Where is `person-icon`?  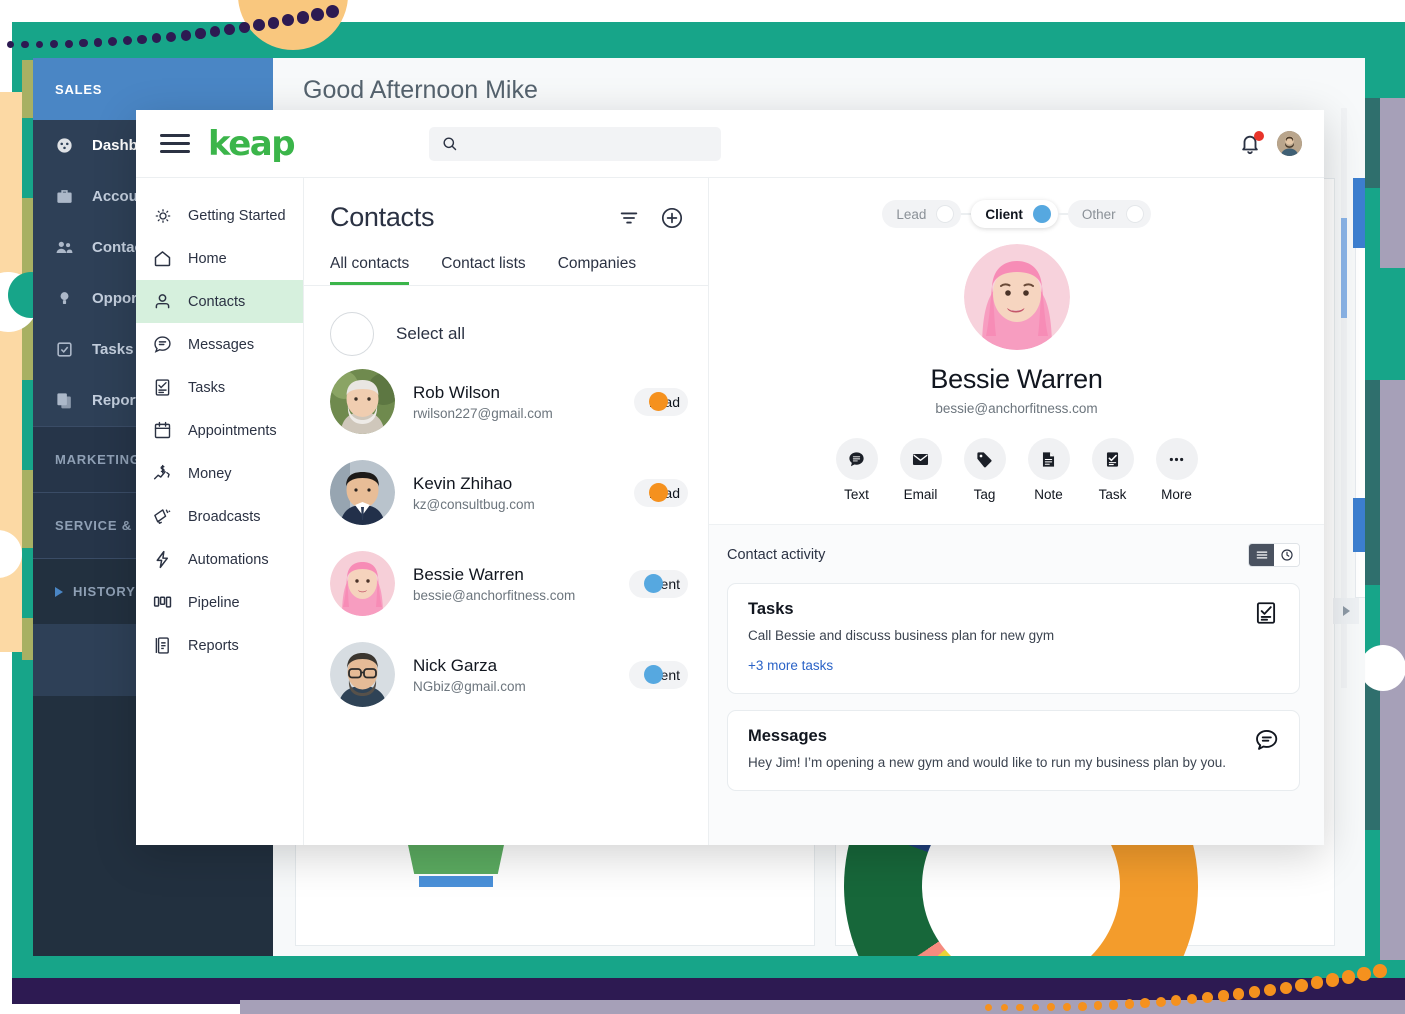 person-icon is located at coordinates (162, 301).